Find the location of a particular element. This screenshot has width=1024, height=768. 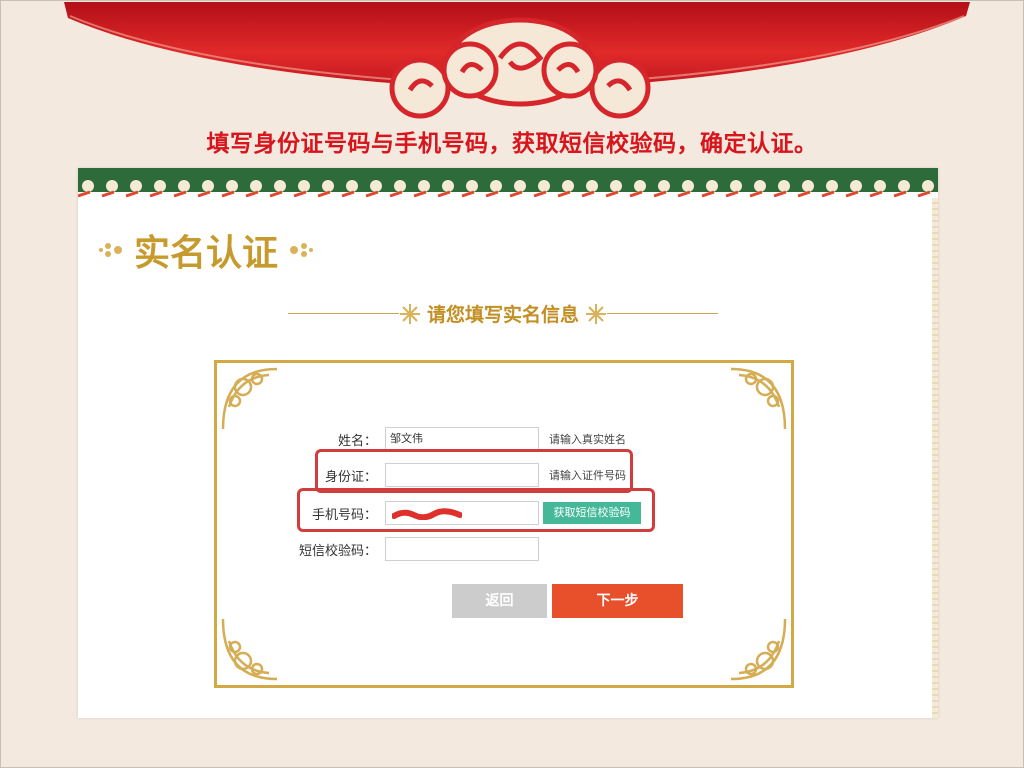

red-banner-decoration is located at coordinates (517, 60).